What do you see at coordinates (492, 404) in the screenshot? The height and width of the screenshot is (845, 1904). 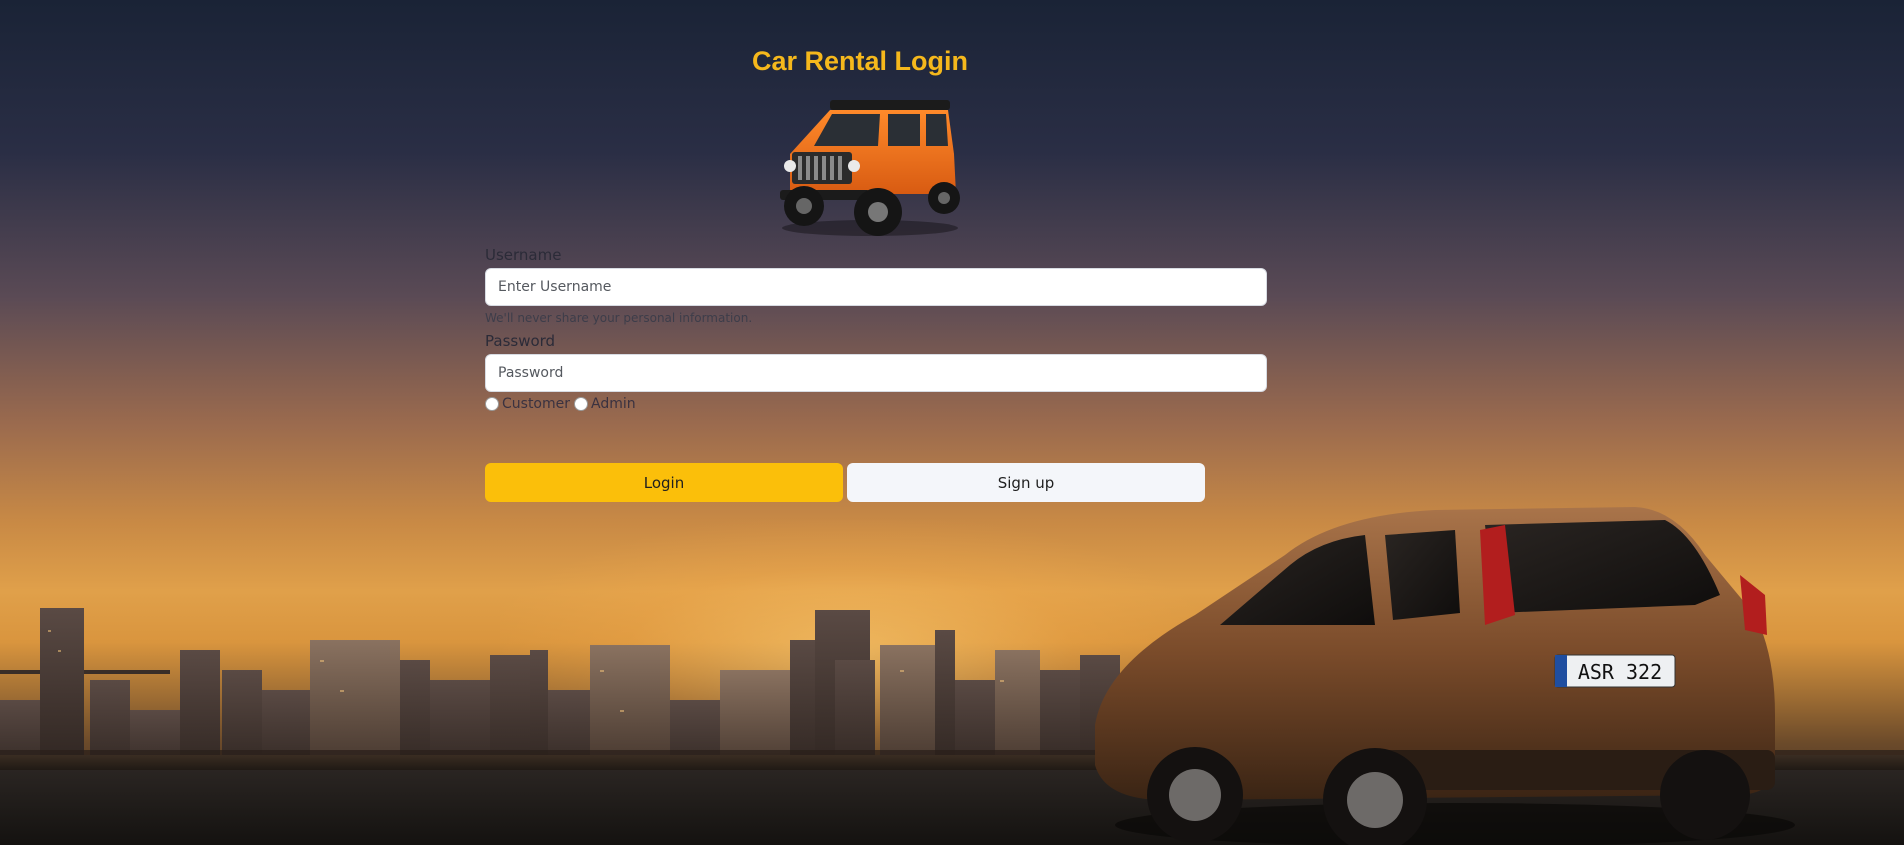 I see `customer-radio` at bounding box center [492, 404].